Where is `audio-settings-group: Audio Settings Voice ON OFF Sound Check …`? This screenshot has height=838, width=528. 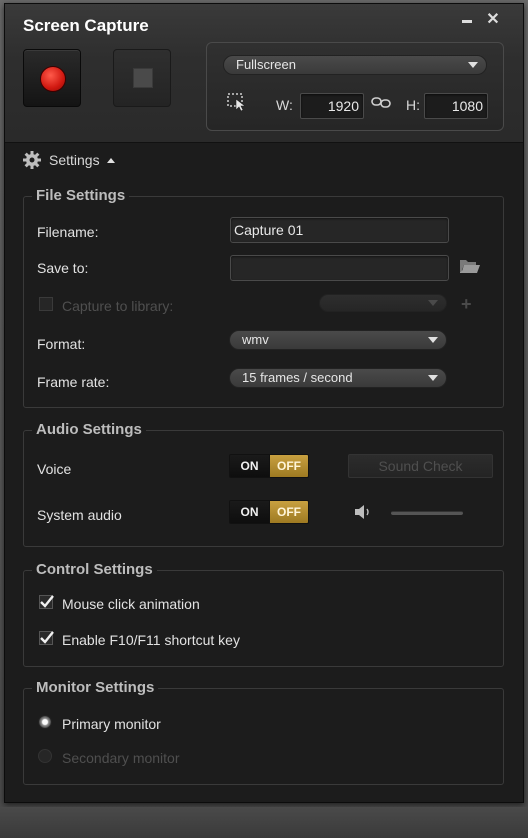 audio-settings-group: Audio Settings Voice ON OFF Sound Check … is located at coordinates (263, 484).